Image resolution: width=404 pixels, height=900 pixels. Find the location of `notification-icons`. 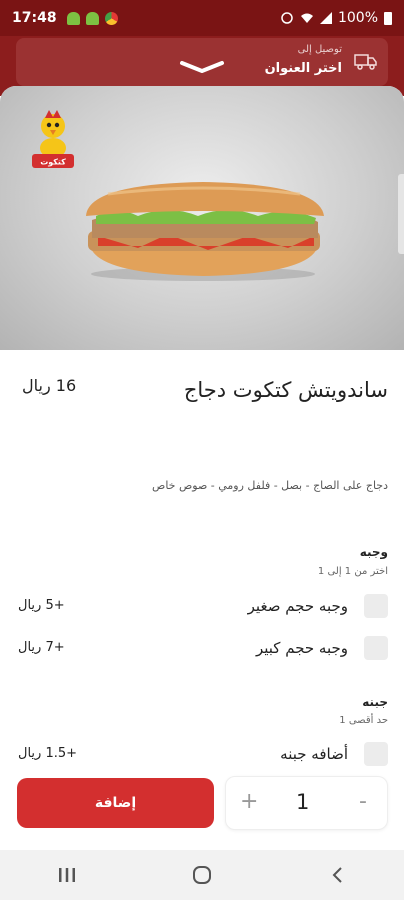

notification-icons is located at coordinates (92, 18).